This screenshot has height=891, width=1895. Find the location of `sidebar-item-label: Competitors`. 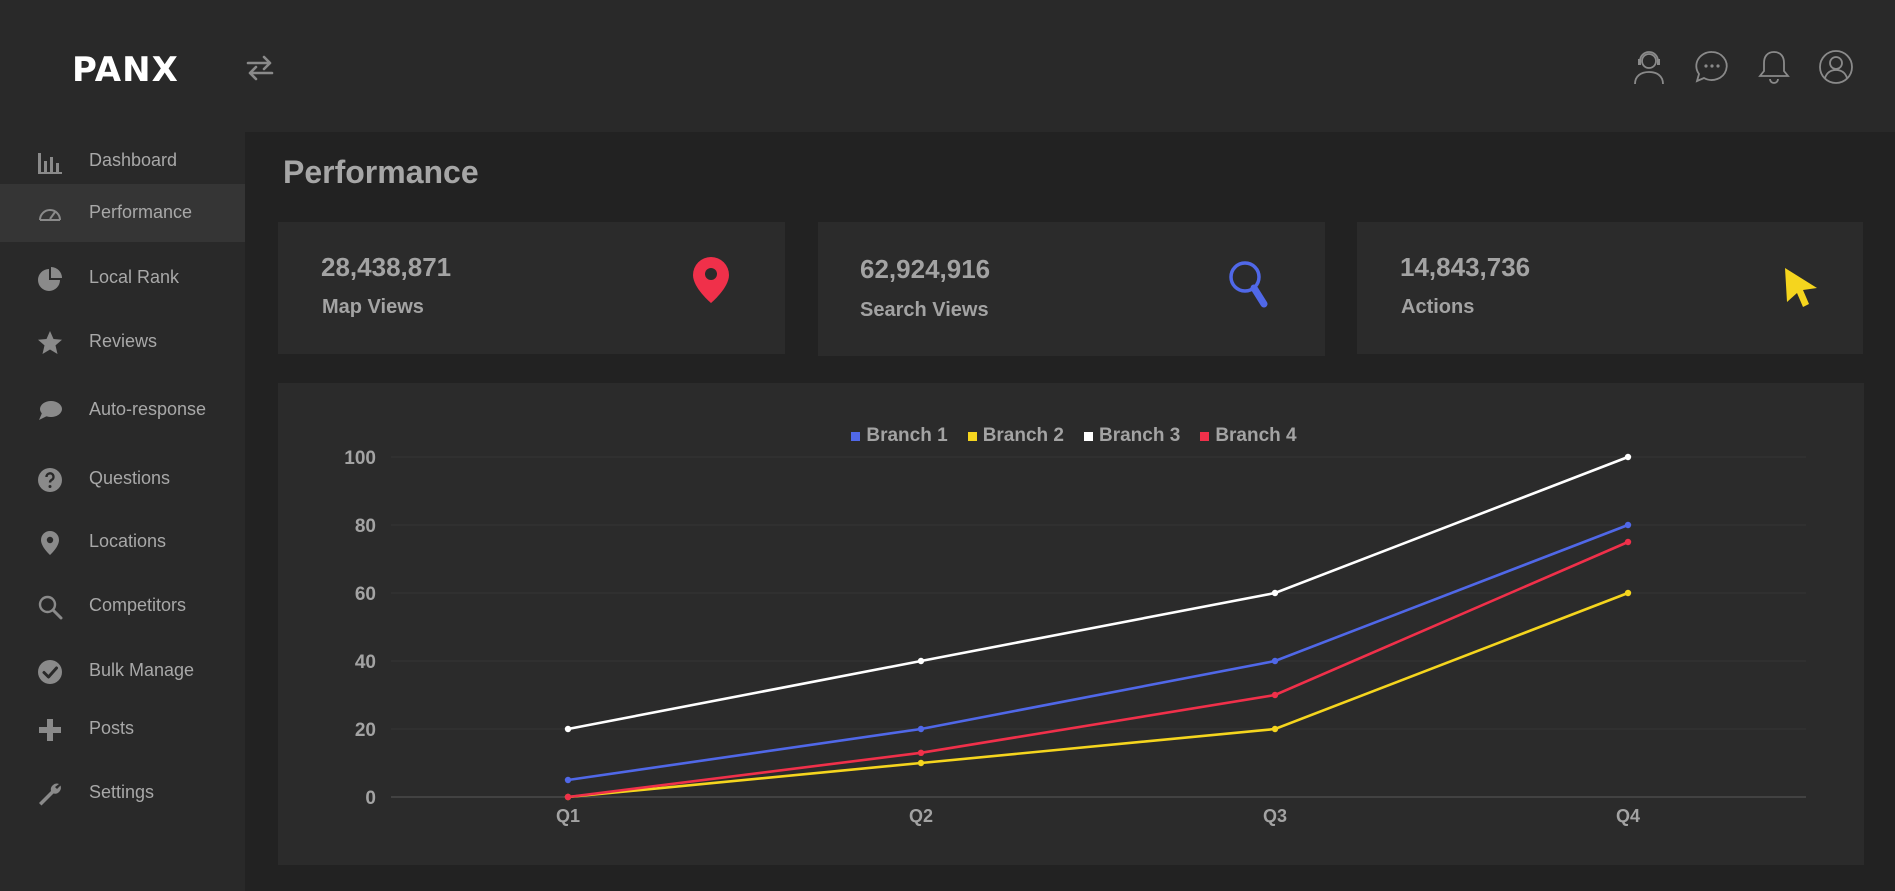

sidebar-item-label: Competitors is located at coordinates (138, 605).